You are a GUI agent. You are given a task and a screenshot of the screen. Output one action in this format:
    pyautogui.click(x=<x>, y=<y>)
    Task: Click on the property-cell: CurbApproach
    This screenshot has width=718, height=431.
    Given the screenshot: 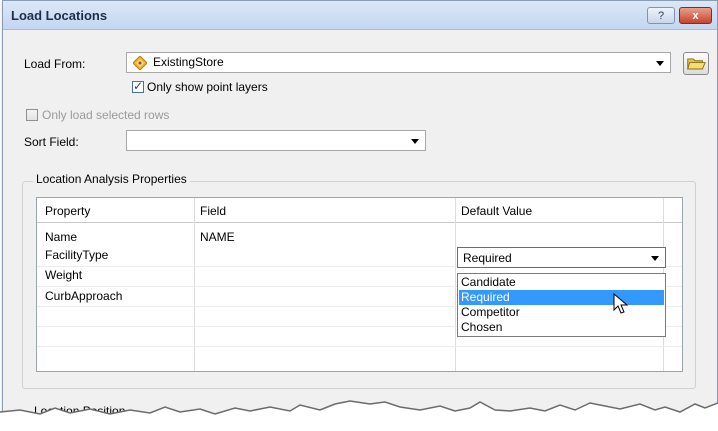 What is the action you would take?
    pyautogui.click(x=84, y=296)
    